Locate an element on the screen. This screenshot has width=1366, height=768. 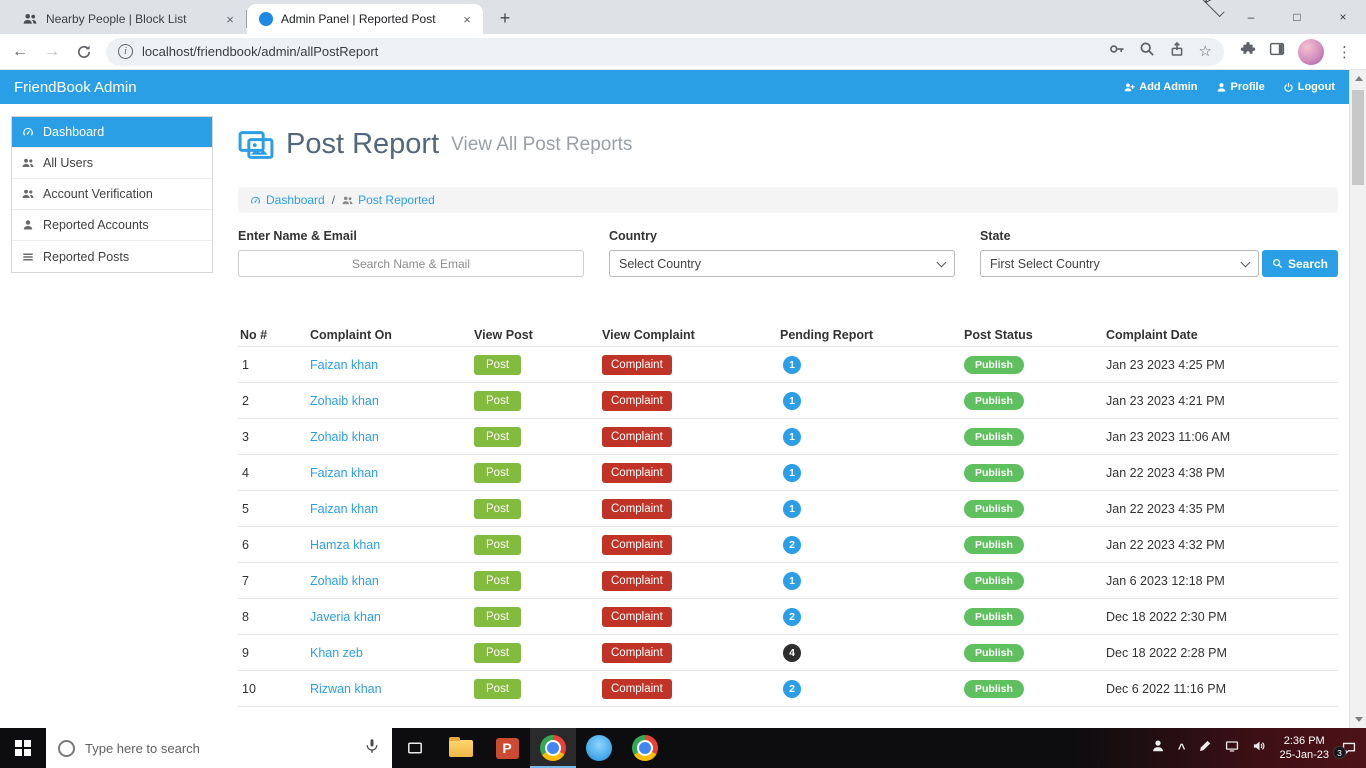
taskbar-search-placeholder: Type here to search is located at coordinates (142, 748).